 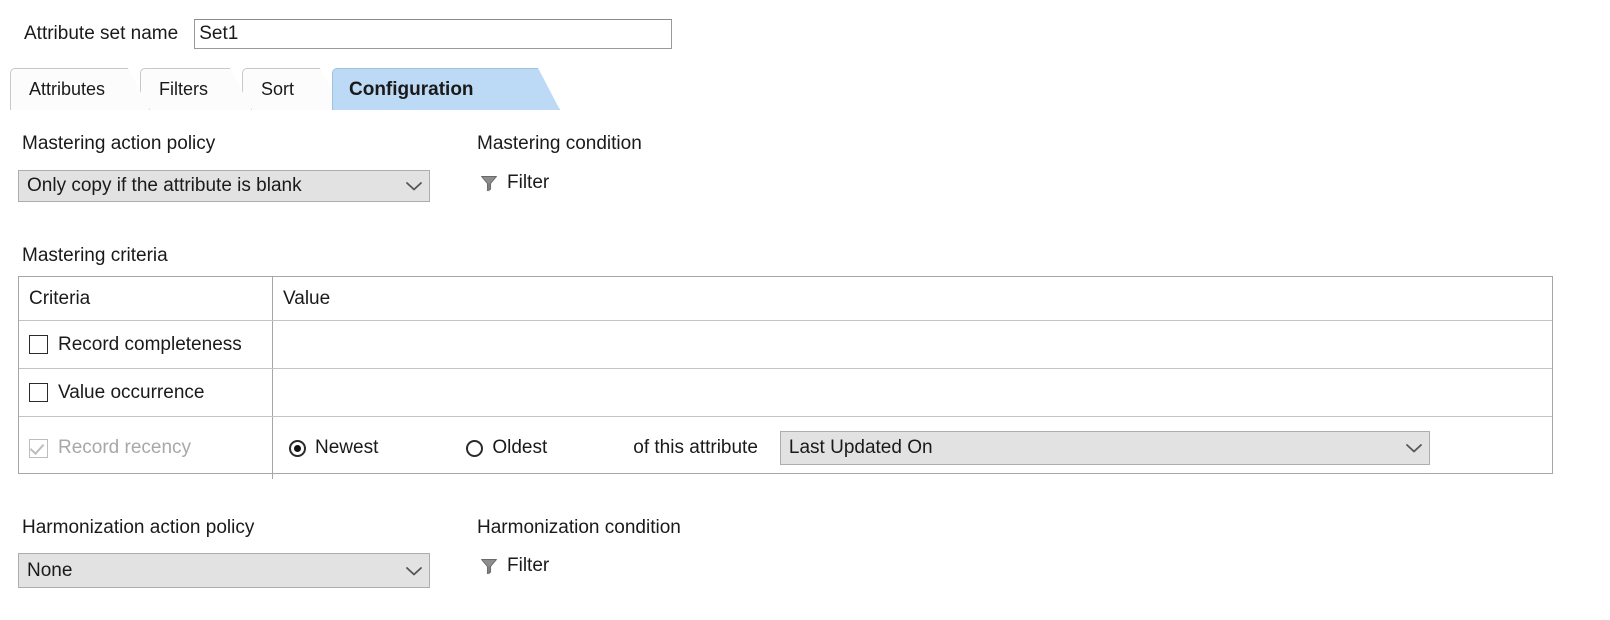 I want to click on mastering-action-policy-select: Only copy if the attribute is blank, so click(x=224, y=186).